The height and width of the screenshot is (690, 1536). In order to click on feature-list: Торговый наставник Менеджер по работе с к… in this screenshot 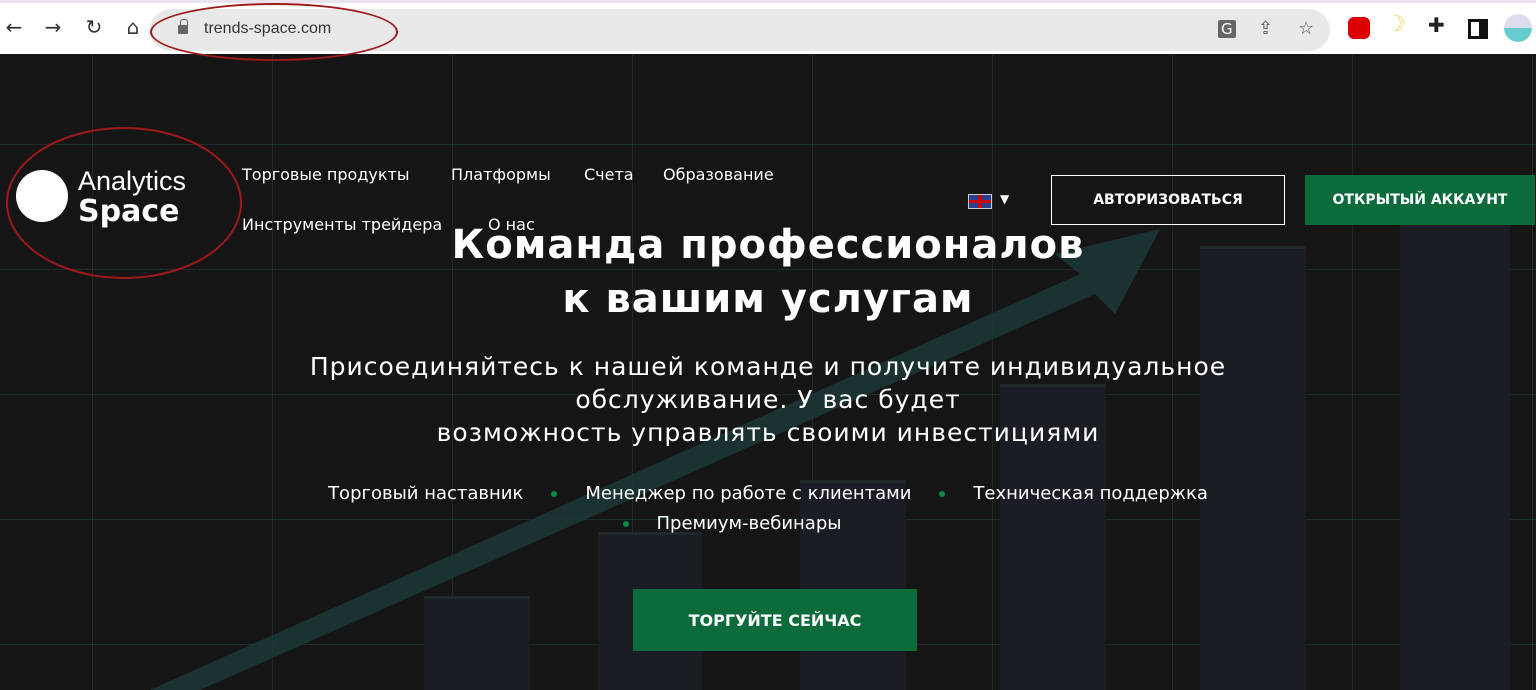, I will do `click(768, 493)`.